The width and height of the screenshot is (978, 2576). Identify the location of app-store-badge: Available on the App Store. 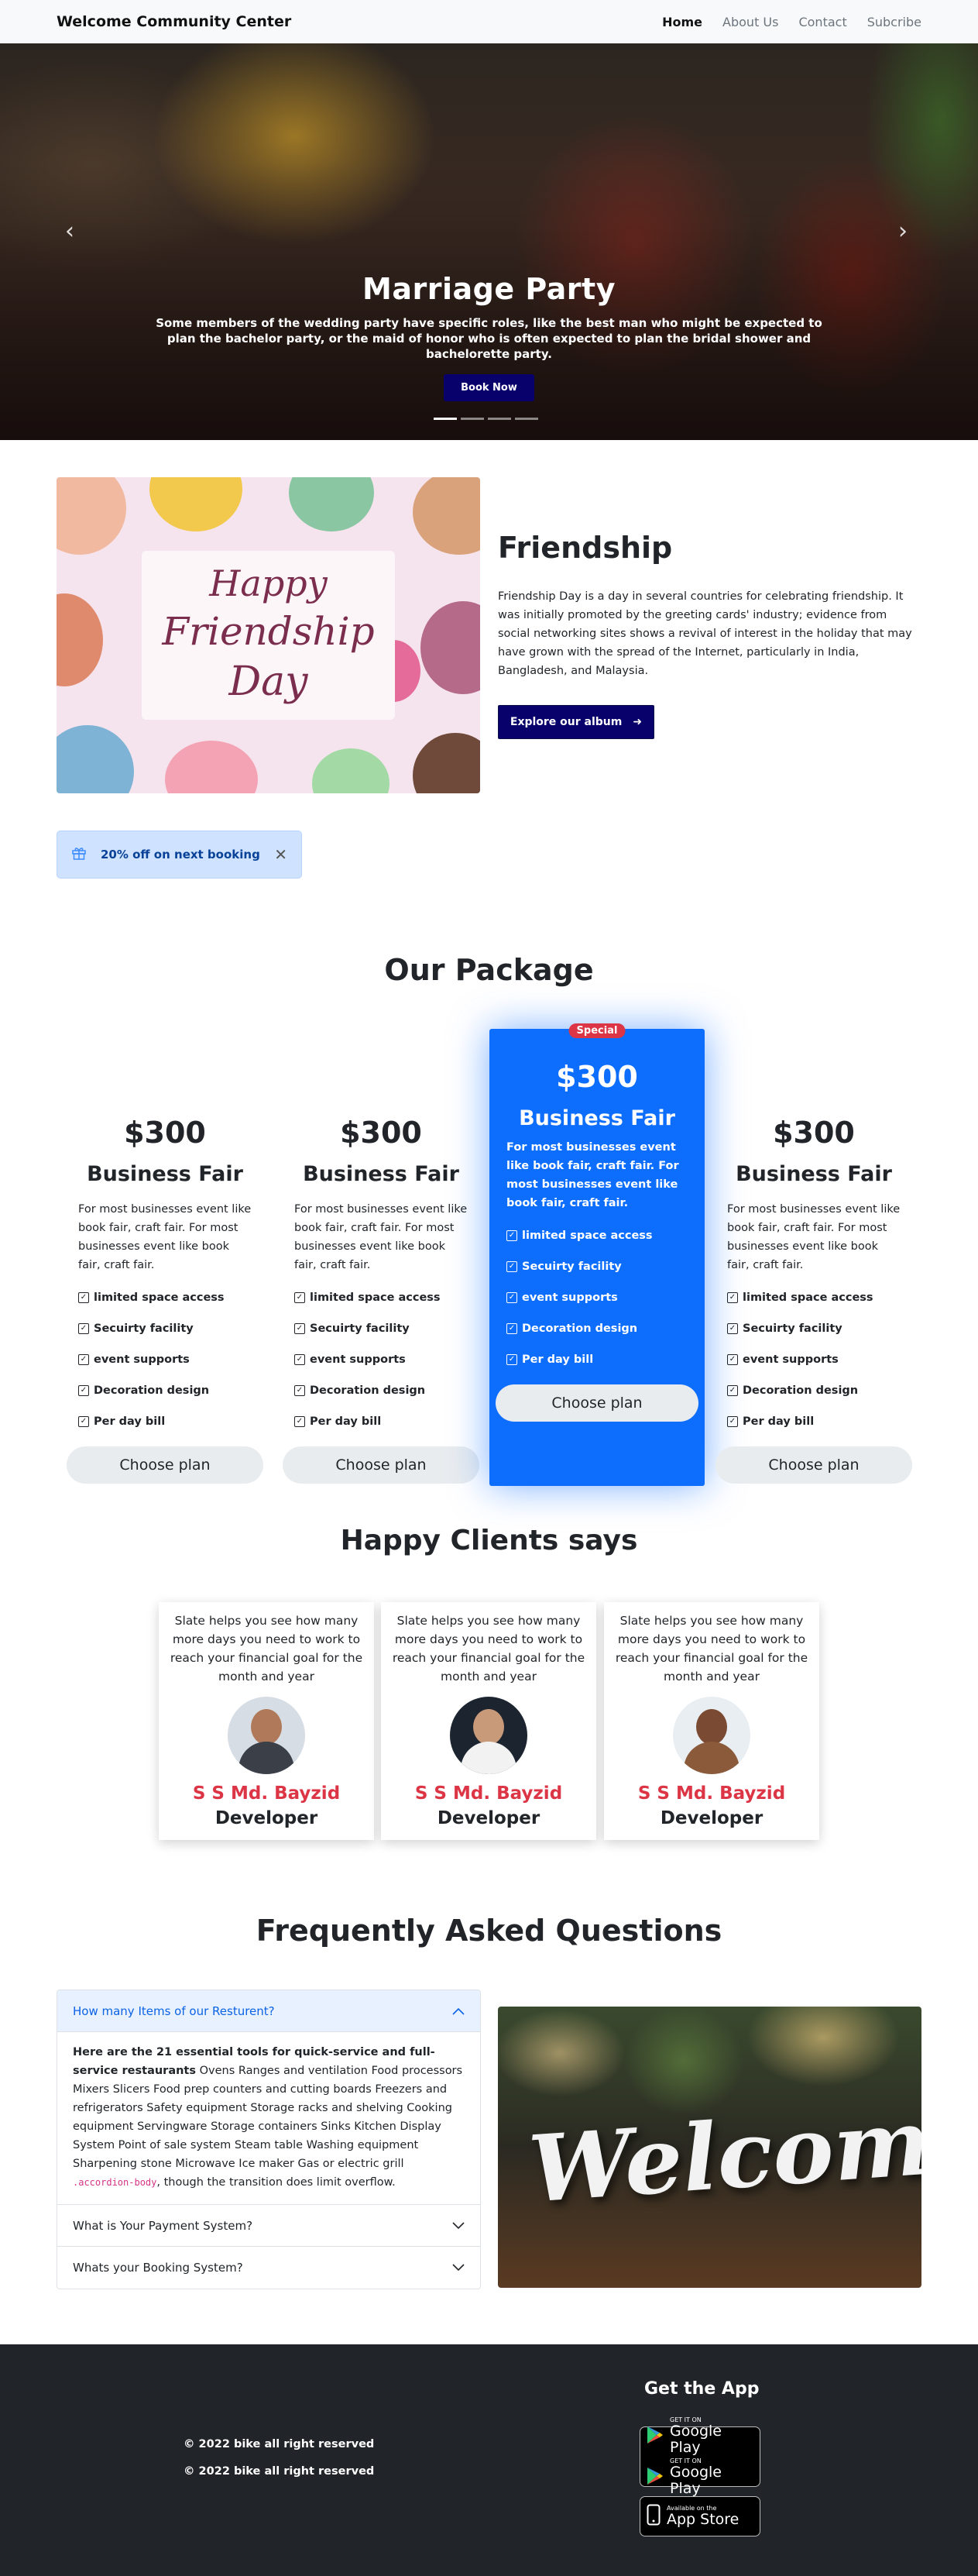
(700, 2516).